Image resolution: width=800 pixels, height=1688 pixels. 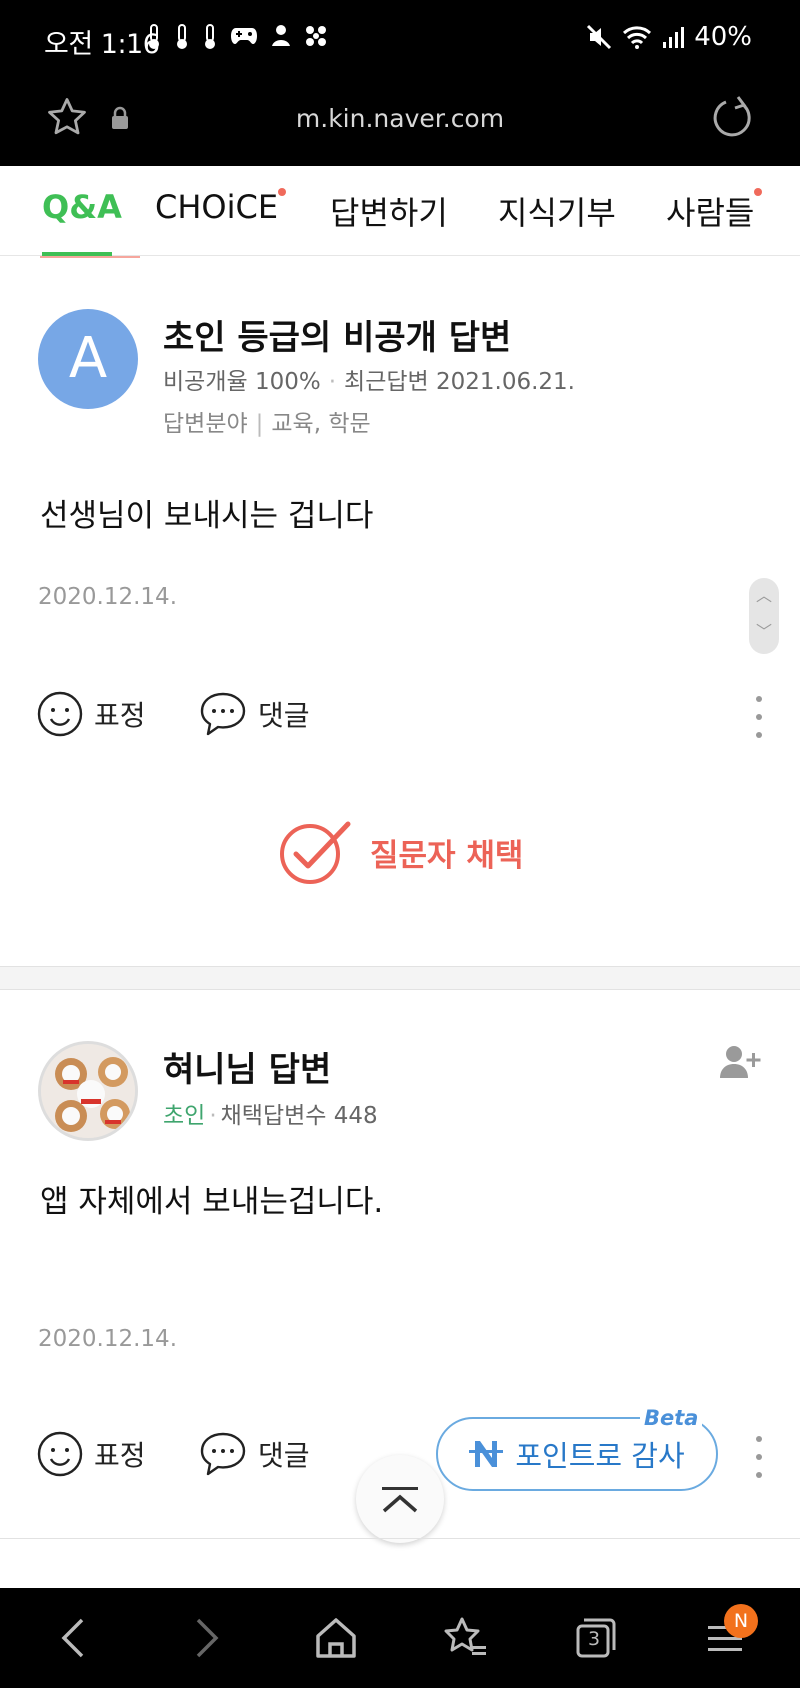 I want to click on tab-choice: CHOiCE, so click(x=221, y=207).